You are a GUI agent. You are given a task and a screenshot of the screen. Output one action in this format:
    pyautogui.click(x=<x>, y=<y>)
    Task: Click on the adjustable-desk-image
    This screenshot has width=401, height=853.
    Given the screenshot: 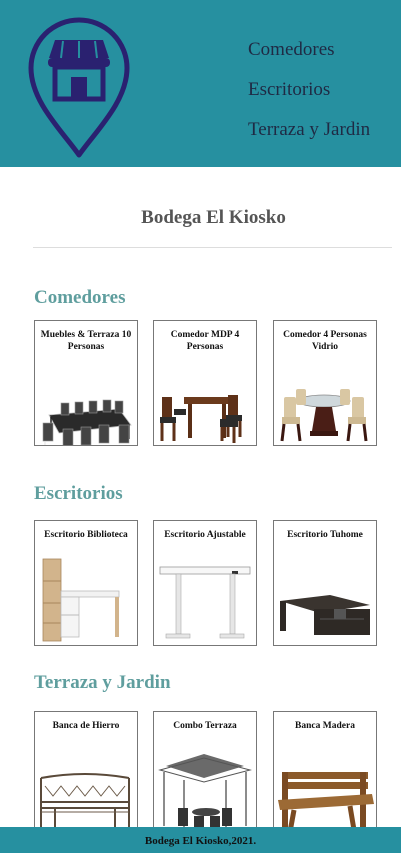 What is the action you would take?
    pyautogui.click(x=205, y=602)
    